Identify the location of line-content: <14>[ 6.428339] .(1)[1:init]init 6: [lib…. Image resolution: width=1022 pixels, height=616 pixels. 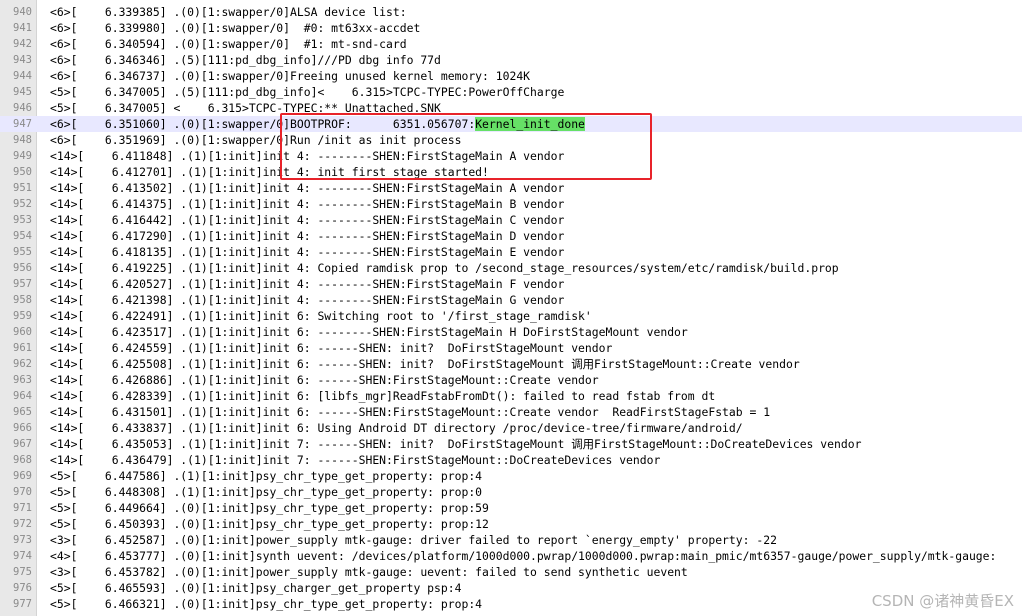
(383, 396).